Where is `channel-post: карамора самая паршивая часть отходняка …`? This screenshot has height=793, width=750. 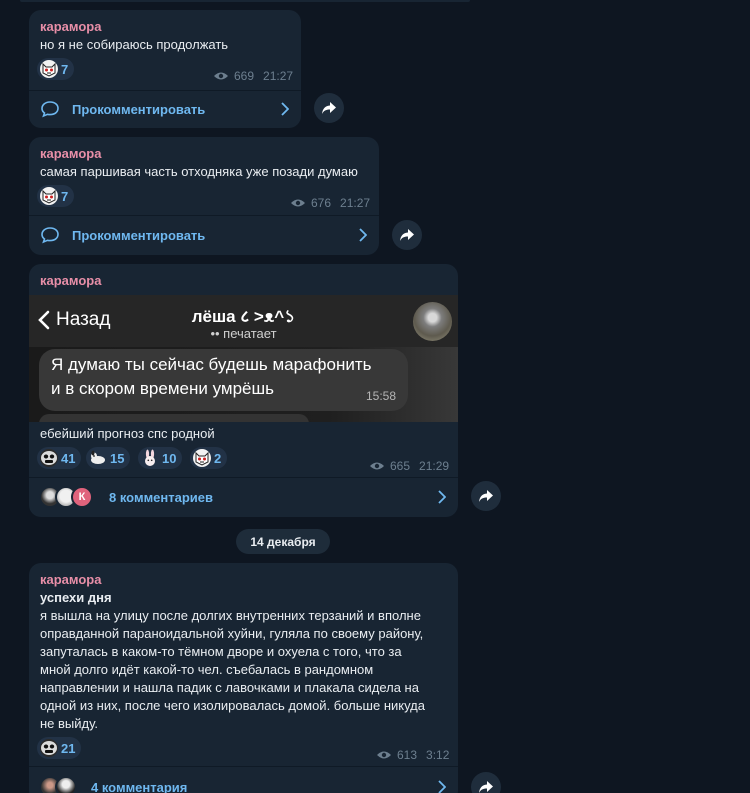 channel-post: карамора самая паршивая часть отходняка … is located at coordinates (204, 196).